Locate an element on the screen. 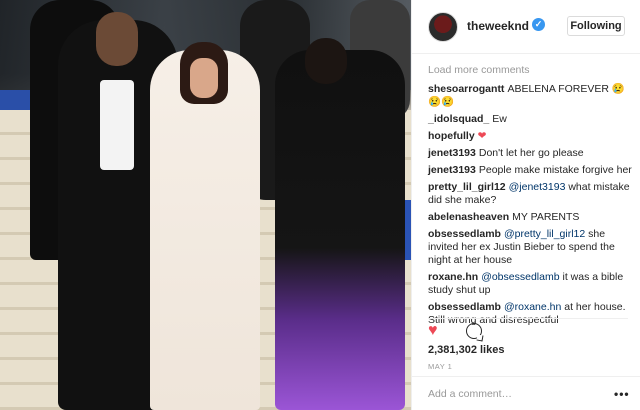 The image size is (640, 410). comment-mention-link: @roxane.hn is located at coordinates (532, 307).